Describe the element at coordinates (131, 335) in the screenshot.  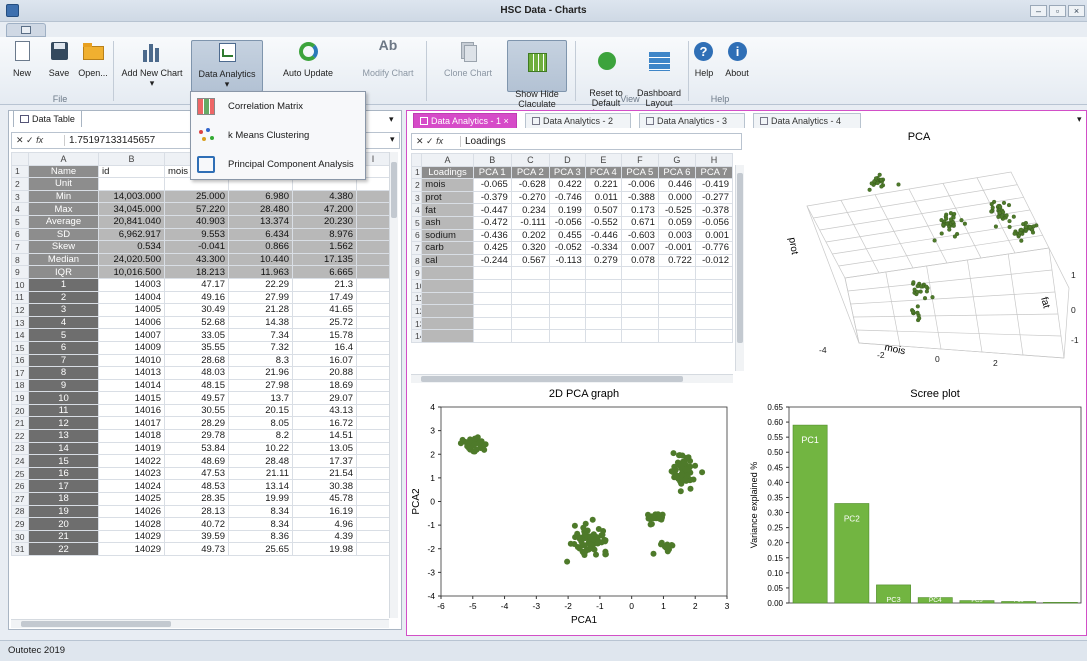
I see `grid-cell: 14007` at that location.